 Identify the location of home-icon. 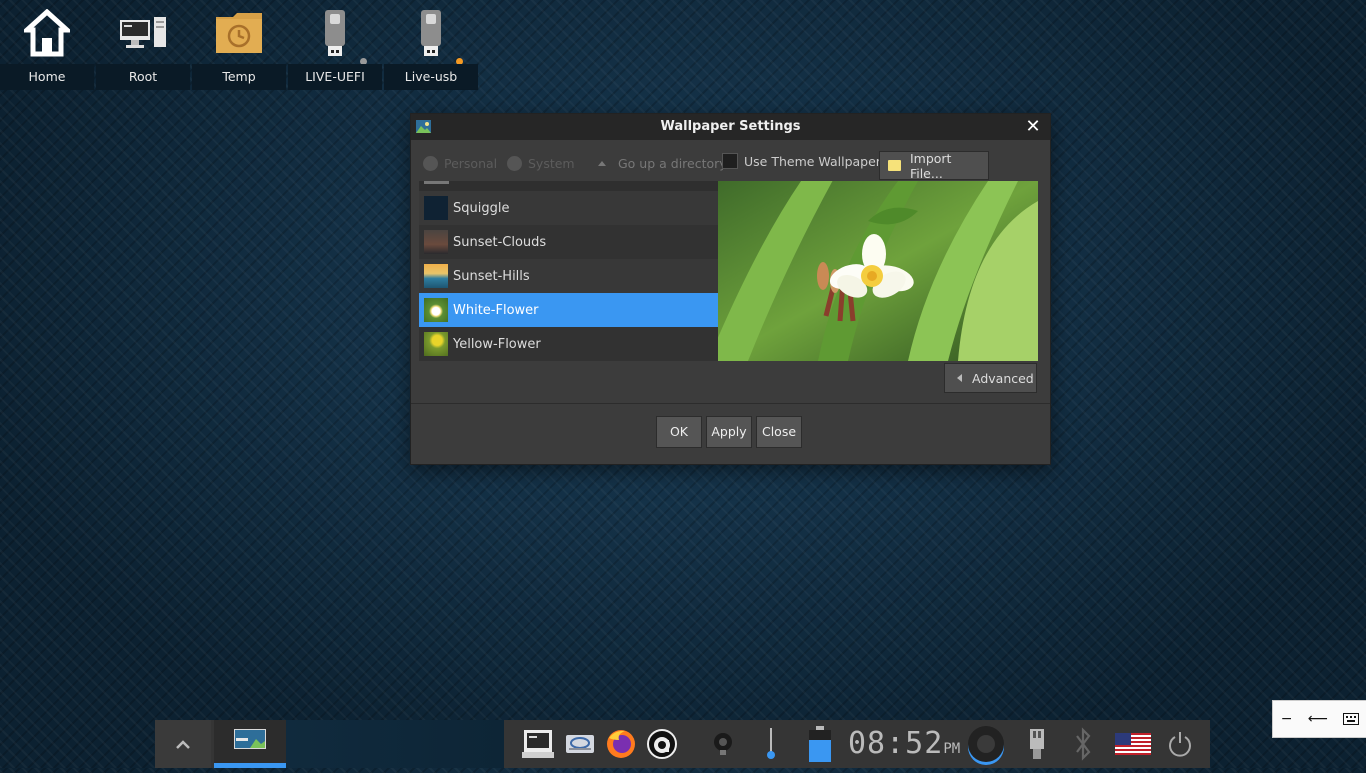
(47, 33).